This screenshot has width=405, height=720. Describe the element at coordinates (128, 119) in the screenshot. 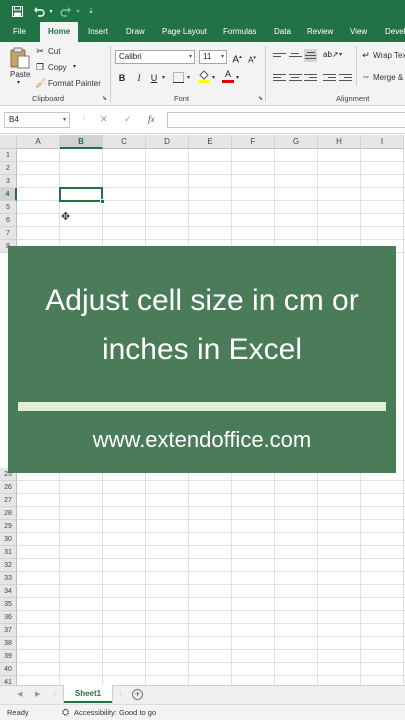

I see `enter-icon: ✓` at that location.